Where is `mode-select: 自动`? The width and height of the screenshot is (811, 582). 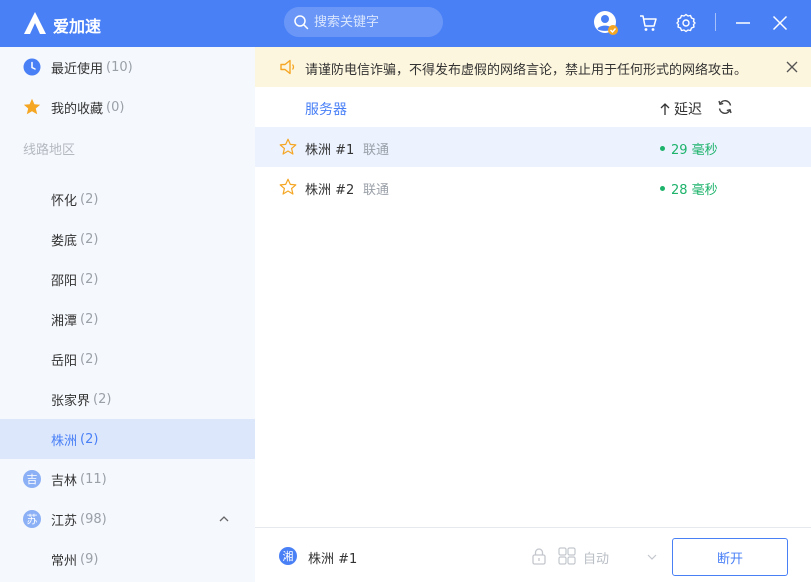
mode-select: 自动 is located at coordinates (596, 557).